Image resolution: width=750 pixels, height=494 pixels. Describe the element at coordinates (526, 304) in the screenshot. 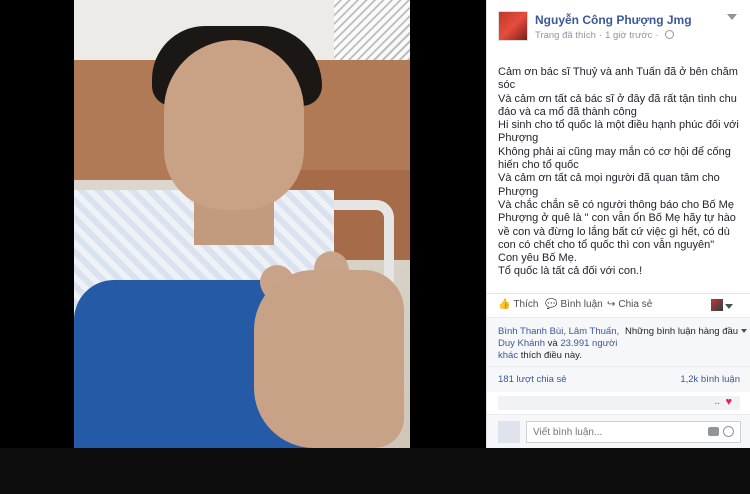

I see `like-label: Thích` at that location.